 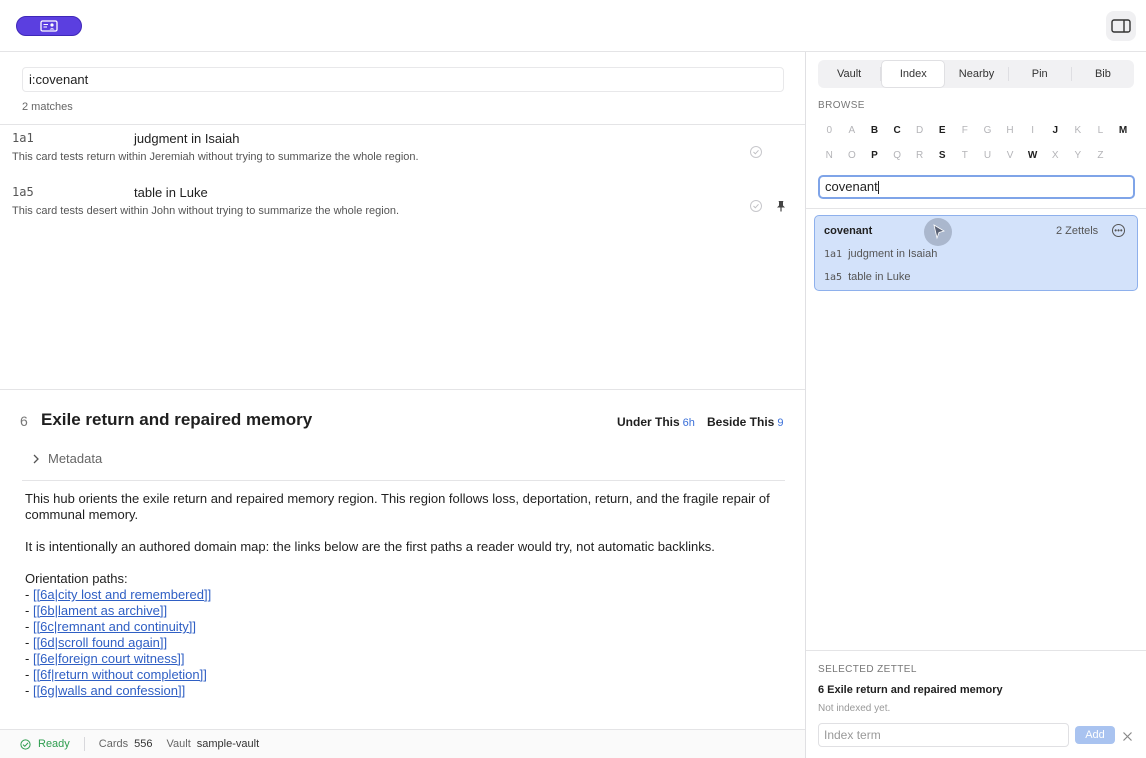 I want to click on term-entry: 1a5 table in Luke, so click(x=867, y=277).